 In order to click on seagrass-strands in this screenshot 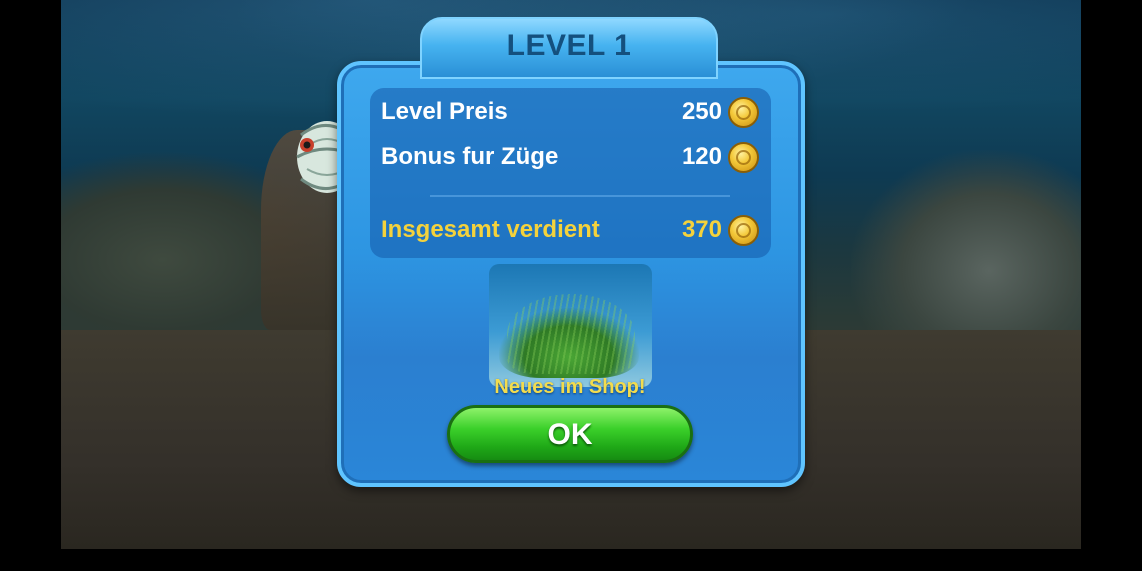, I will do `click(571, 334)`.